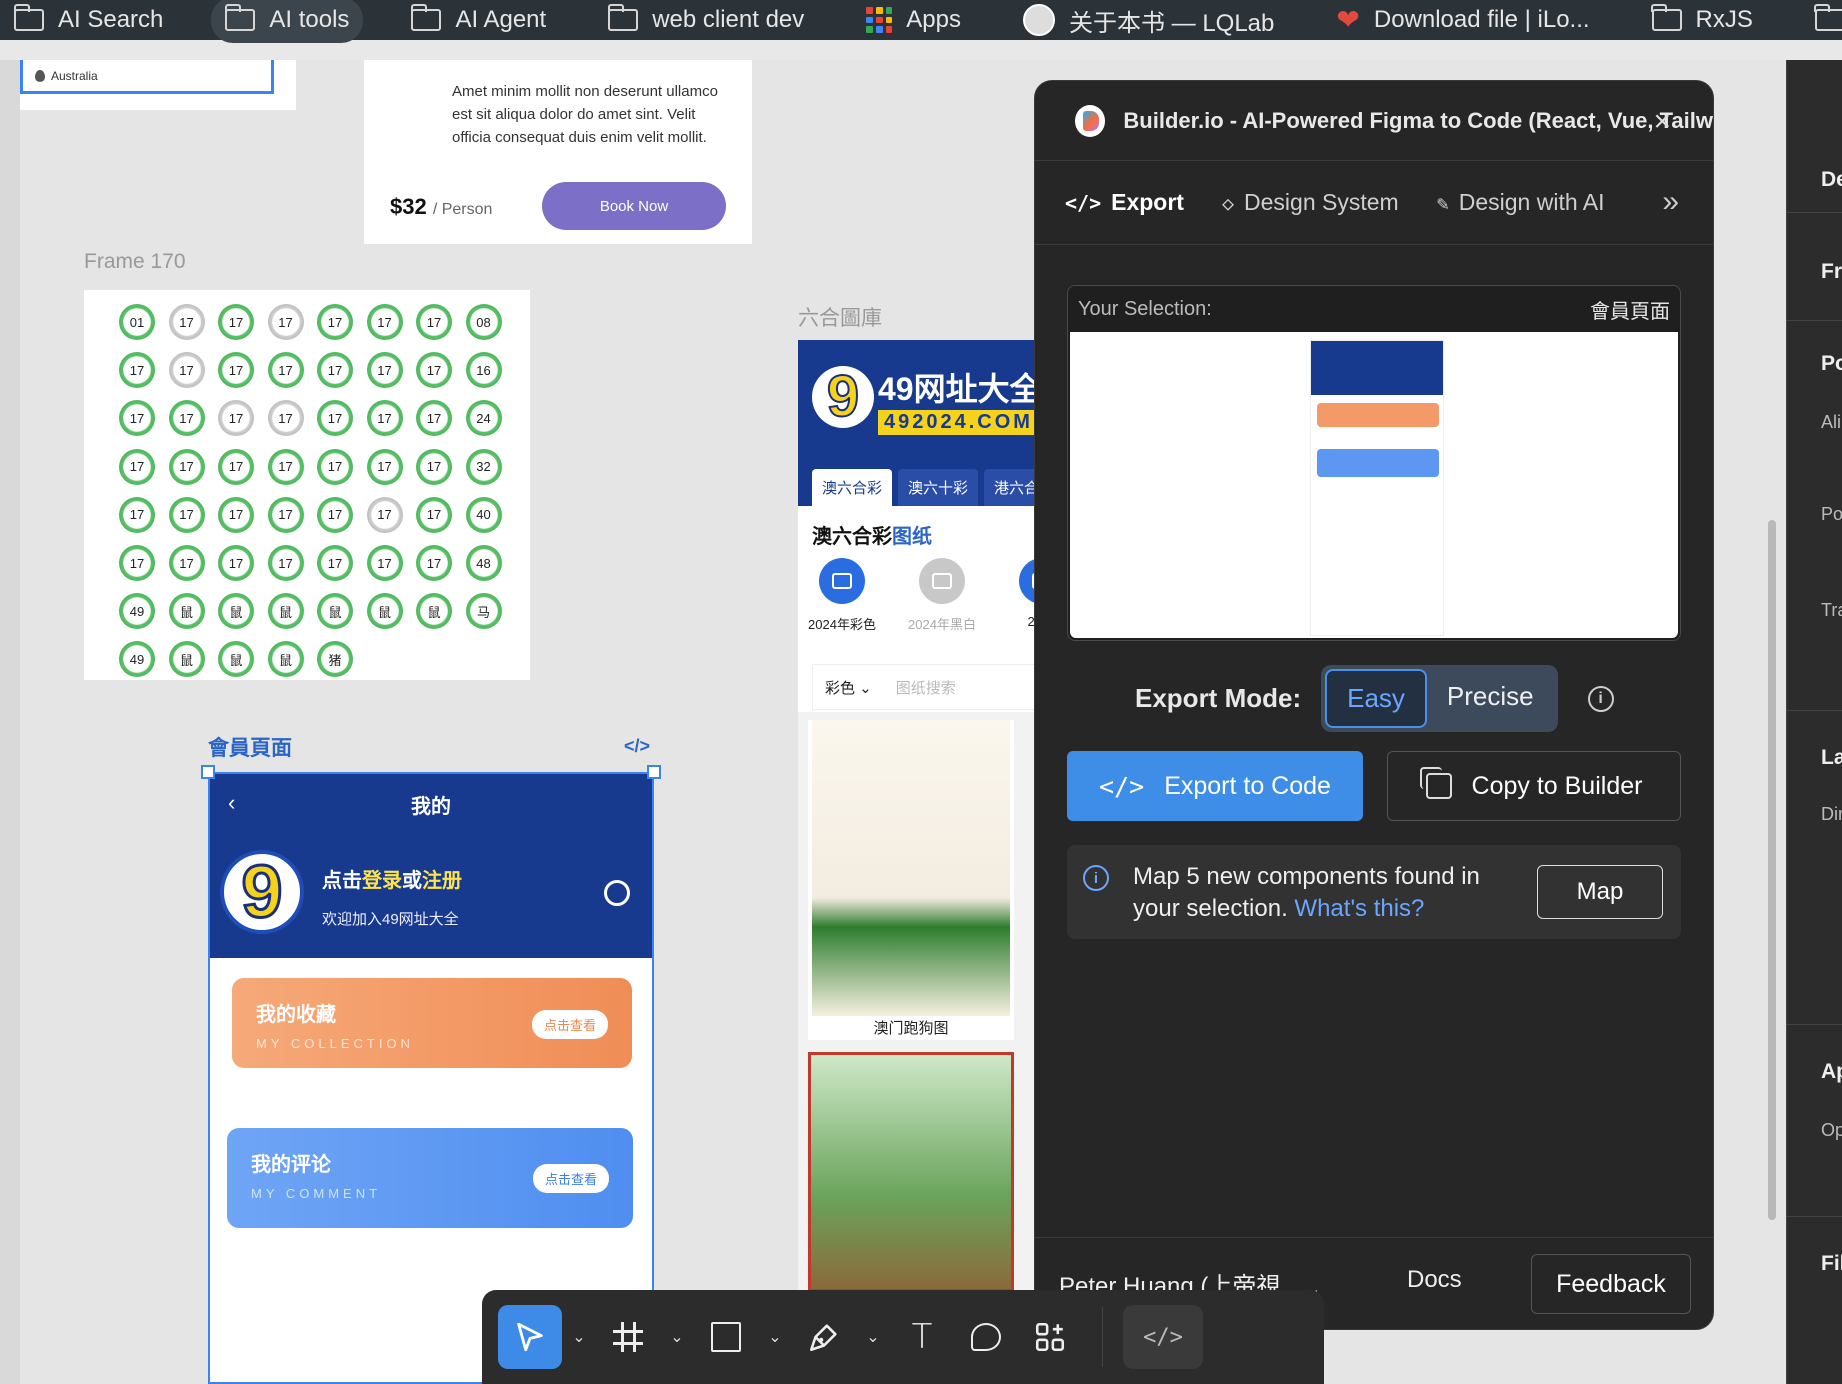 Image resolution: width=1842 pixels, height=1384 pixels. Describe the element at coordinates (135, 262) in the screenshot. I see `frame-170-label: Frame 170` at that location.